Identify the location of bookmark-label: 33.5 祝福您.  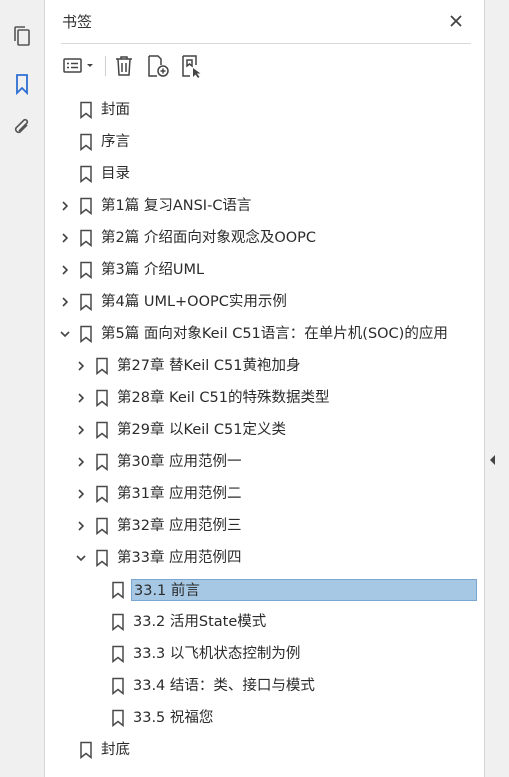
(173, 718).